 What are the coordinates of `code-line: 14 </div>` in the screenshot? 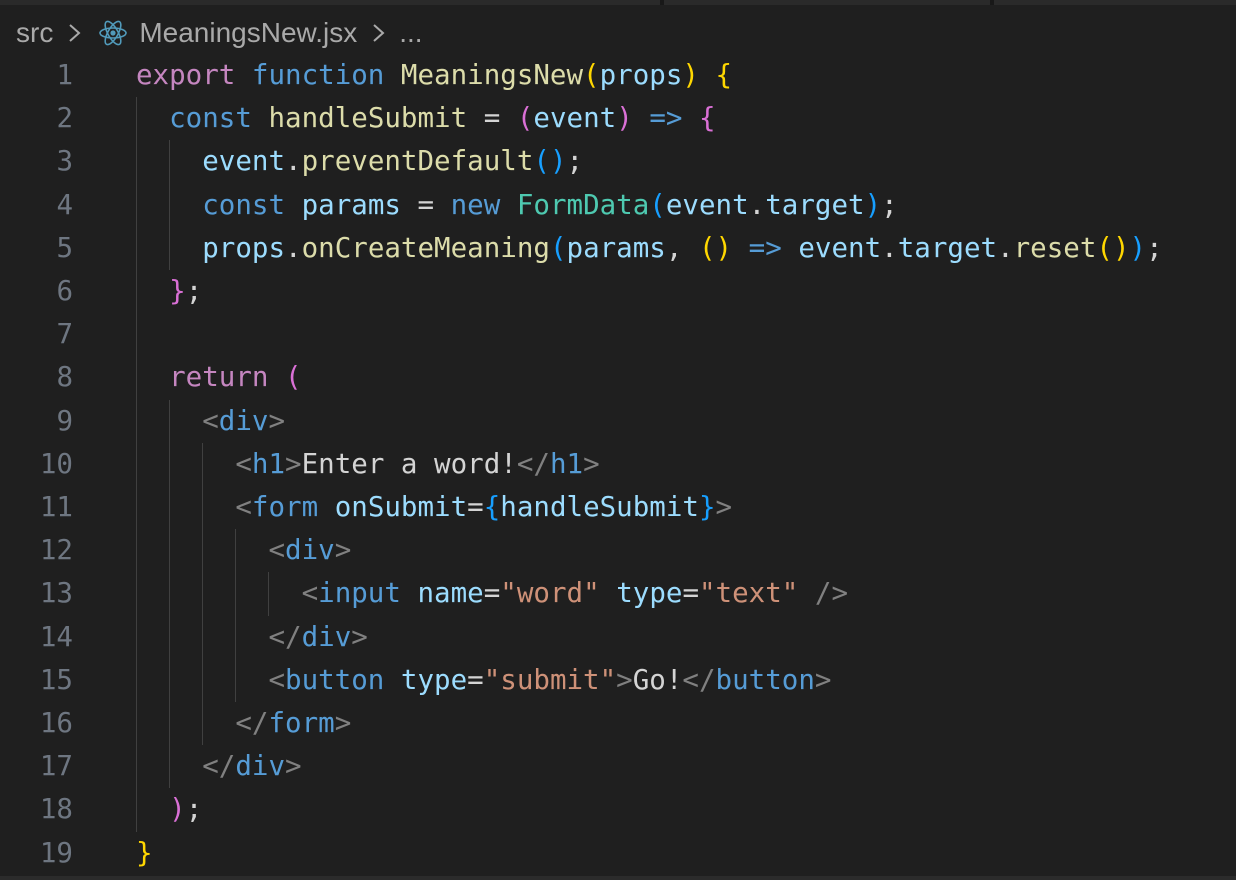 It's located at (618, 637).